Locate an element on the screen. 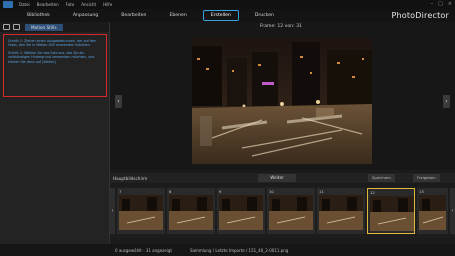  tab-create: Erstellen is located at coordinates (220, 15).